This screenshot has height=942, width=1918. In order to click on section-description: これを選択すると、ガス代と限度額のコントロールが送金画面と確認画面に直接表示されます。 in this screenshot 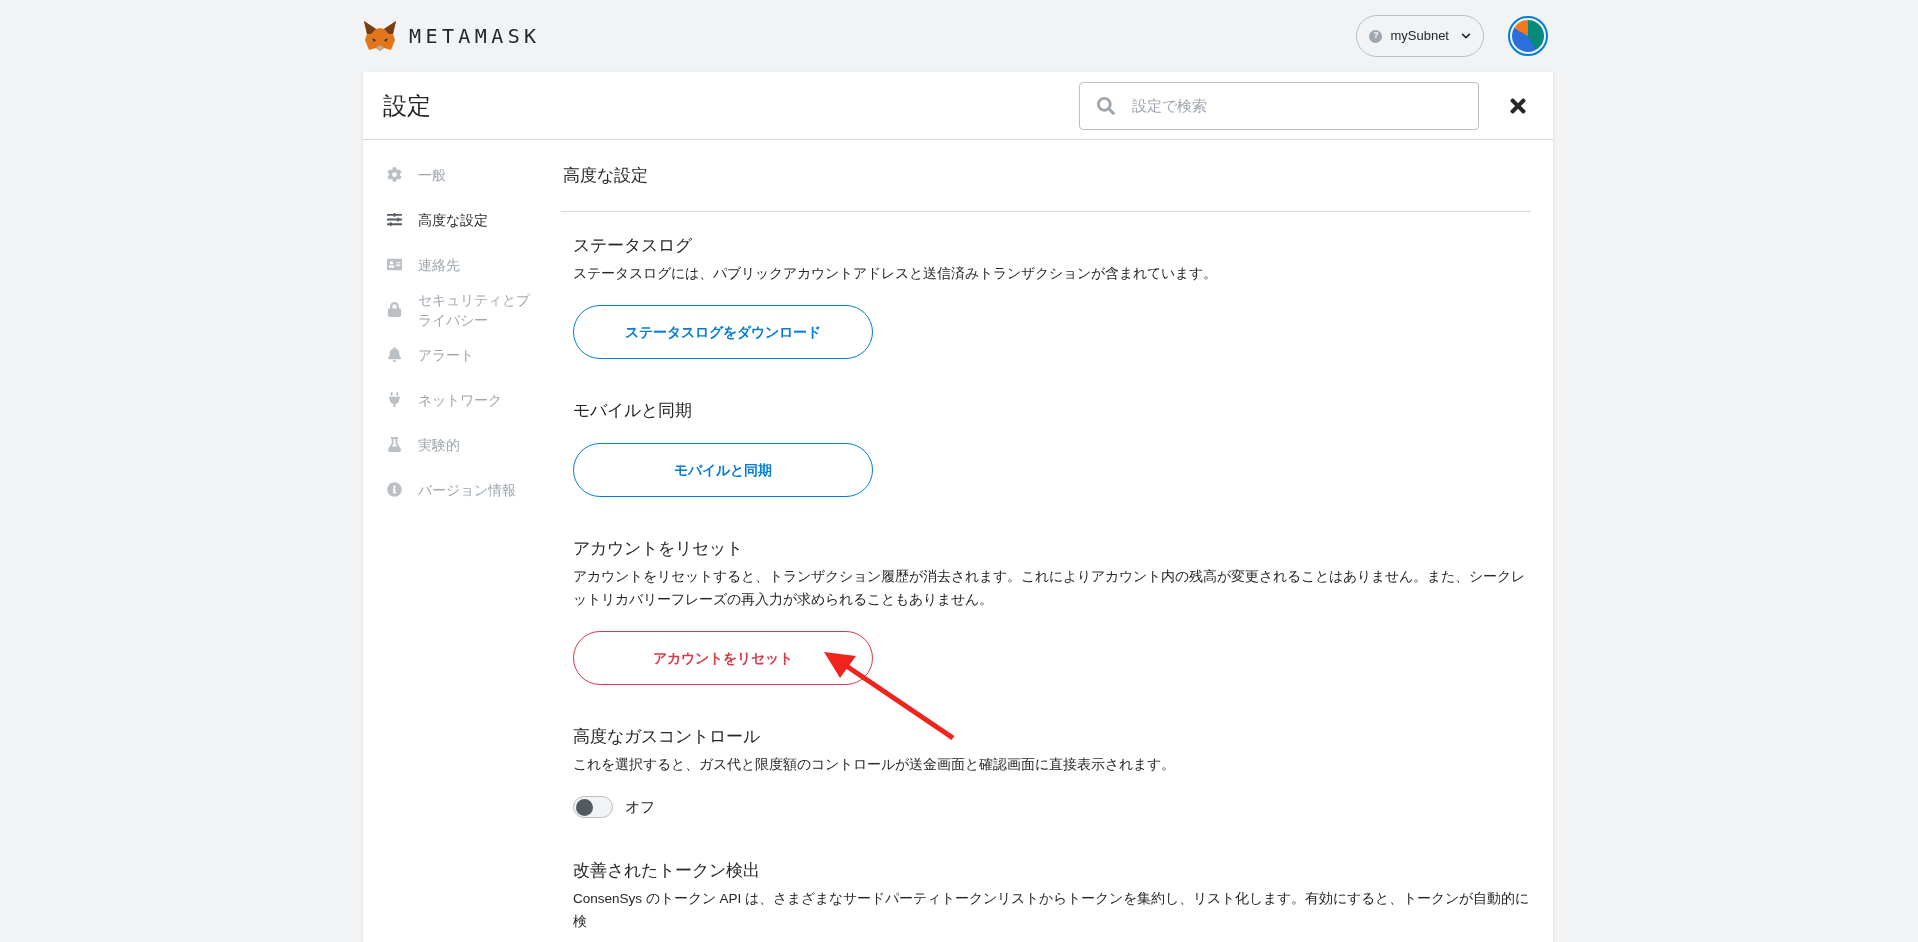, I will do `click(874, 765)`.